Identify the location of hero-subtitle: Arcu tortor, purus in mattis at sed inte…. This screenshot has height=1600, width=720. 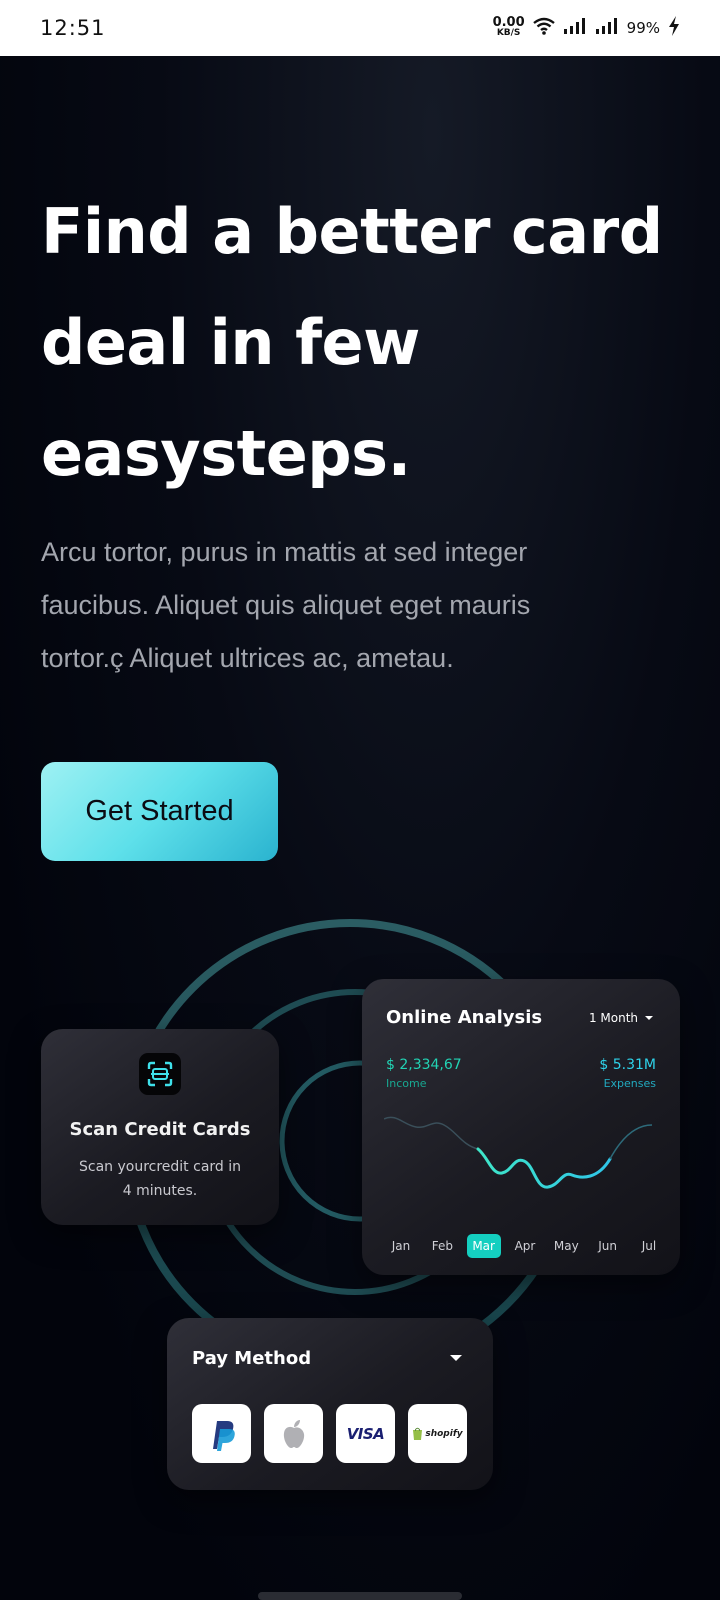
(361, 605).